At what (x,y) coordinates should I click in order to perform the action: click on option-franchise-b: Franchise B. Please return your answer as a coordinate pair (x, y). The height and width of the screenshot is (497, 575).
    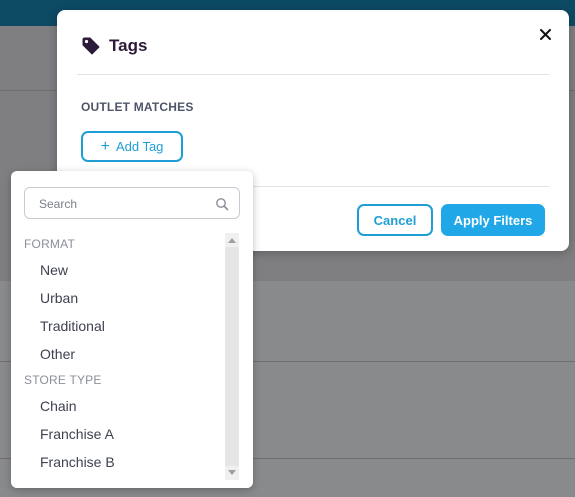
    Looking at the image, I should click on (77, 462).